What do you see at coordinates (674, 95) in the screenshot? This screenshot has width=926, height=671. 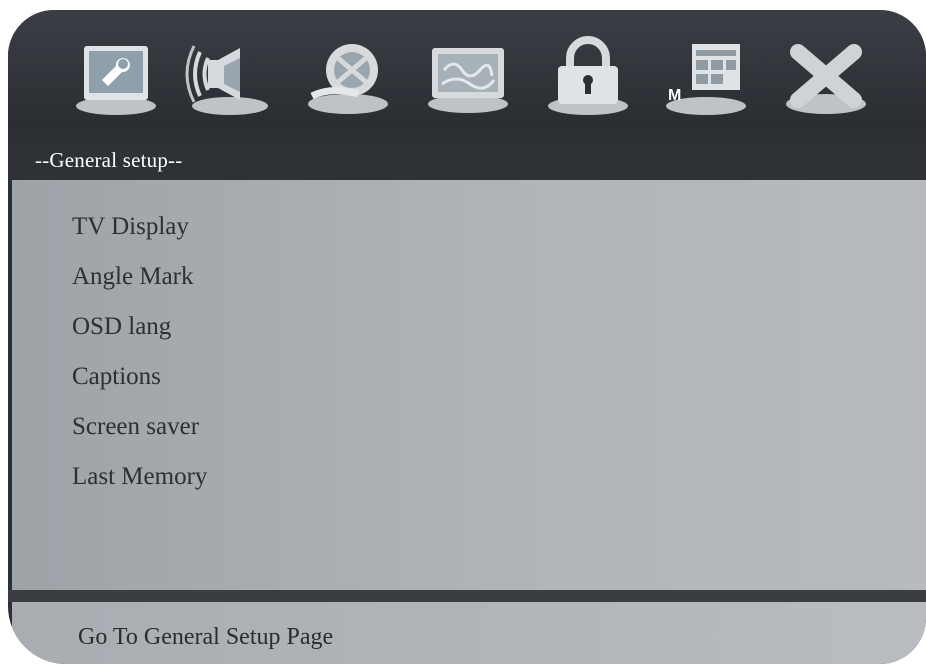 I see `misc-icon-letter: M` at bounding box center [674, 95].